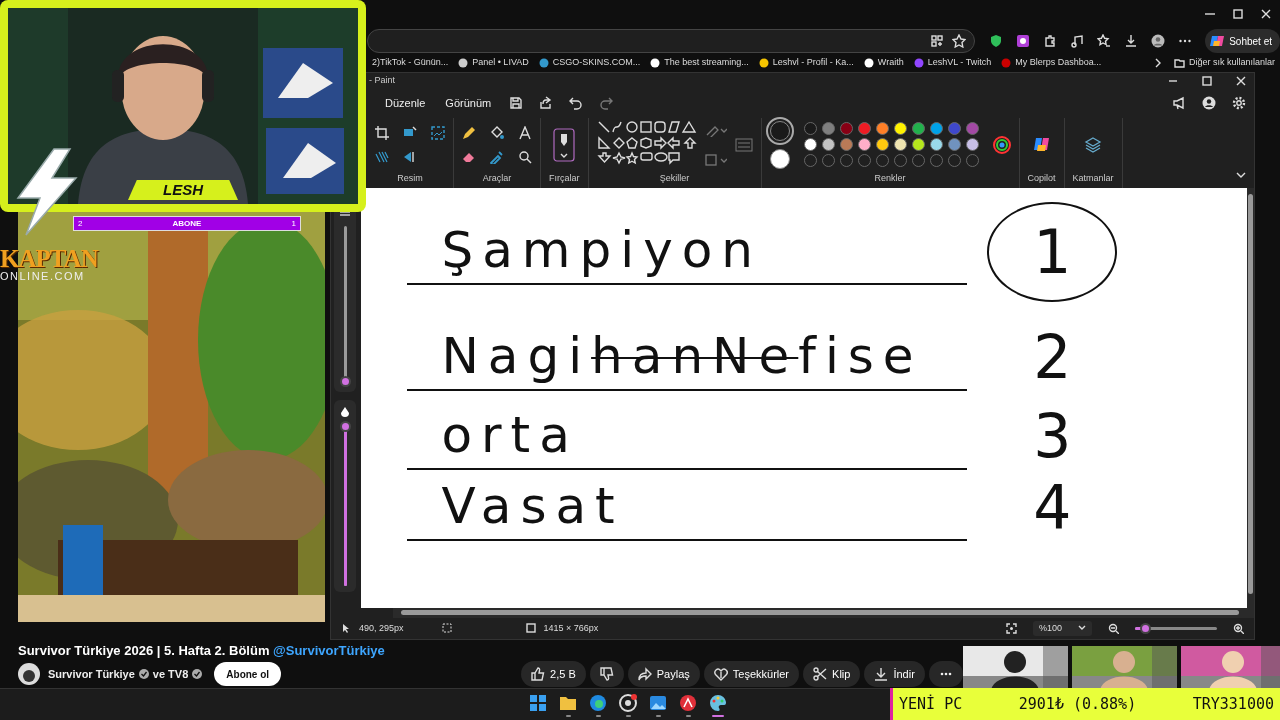  What do you see at coordinates (751, 674) in the screenshot?
I see `heart-button: Teşekkürler` at bounding box center [751, 674].